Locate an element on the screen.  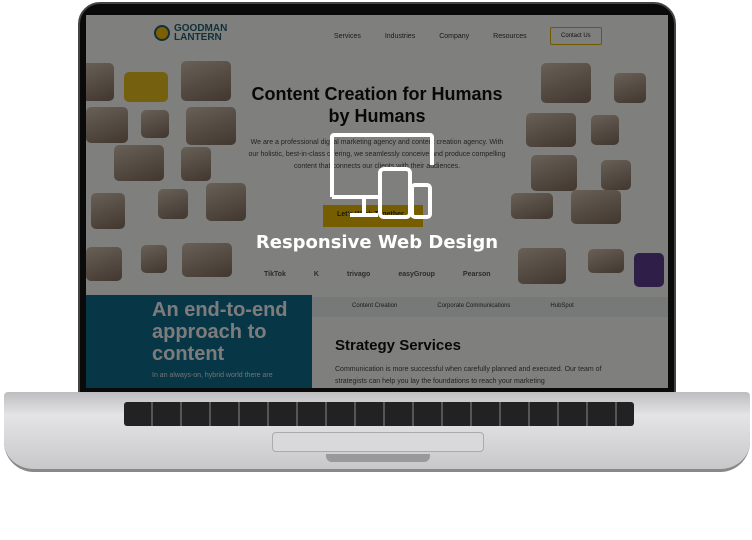
laptop-base is located at coordinates (377, 432).